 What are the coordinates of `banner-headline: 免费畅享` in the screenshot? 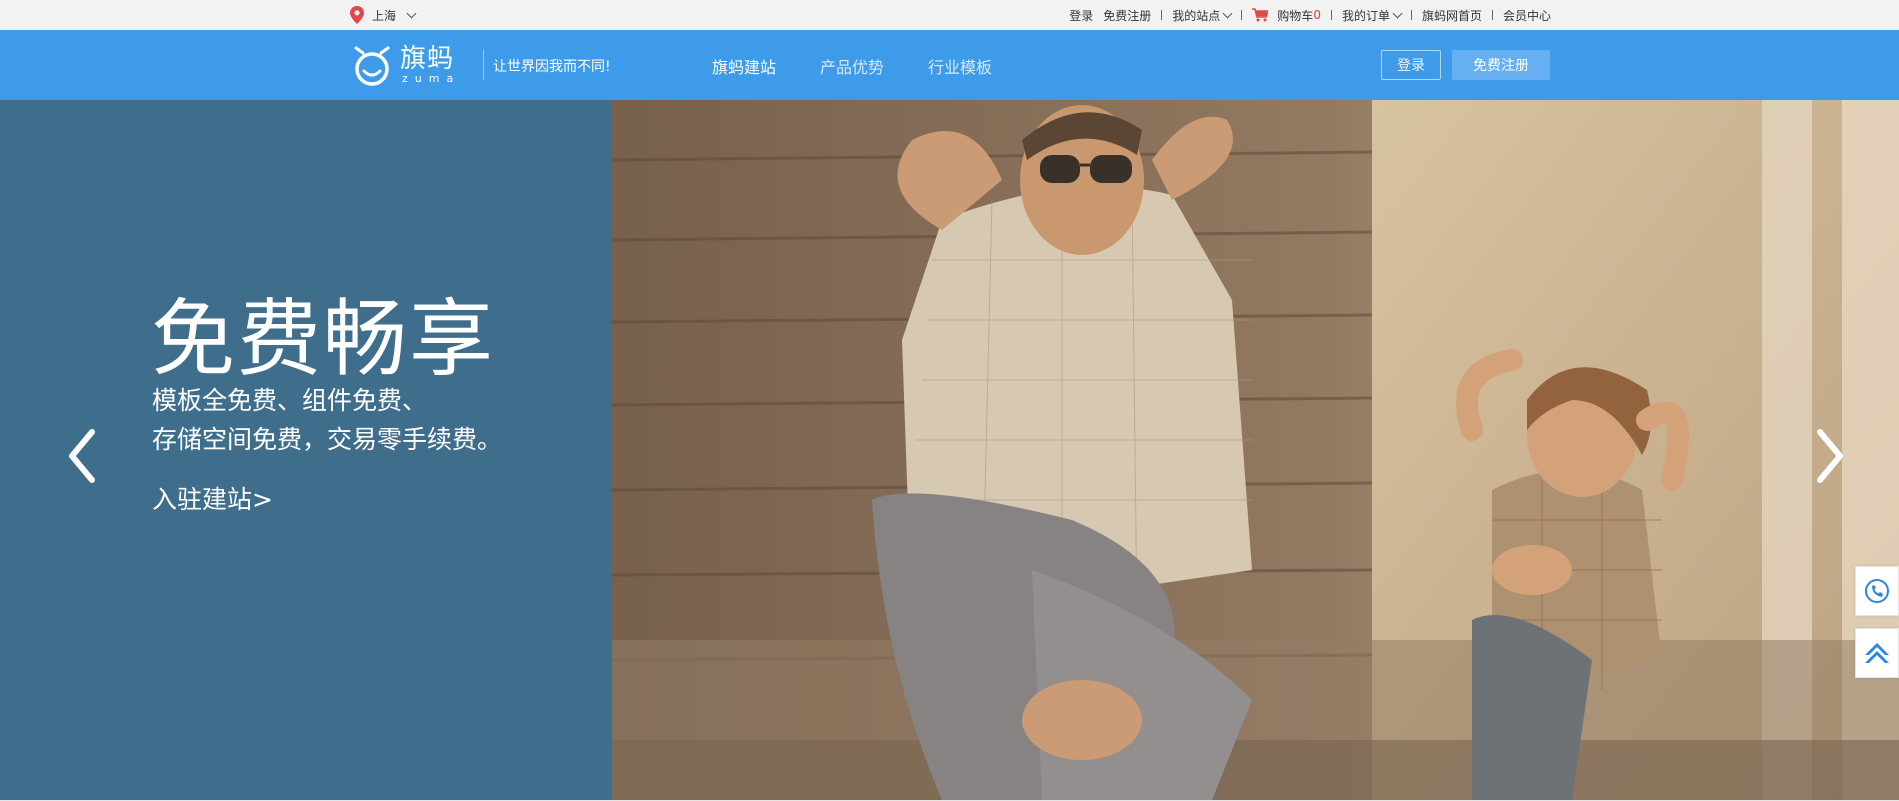 It's located at (323, 339).